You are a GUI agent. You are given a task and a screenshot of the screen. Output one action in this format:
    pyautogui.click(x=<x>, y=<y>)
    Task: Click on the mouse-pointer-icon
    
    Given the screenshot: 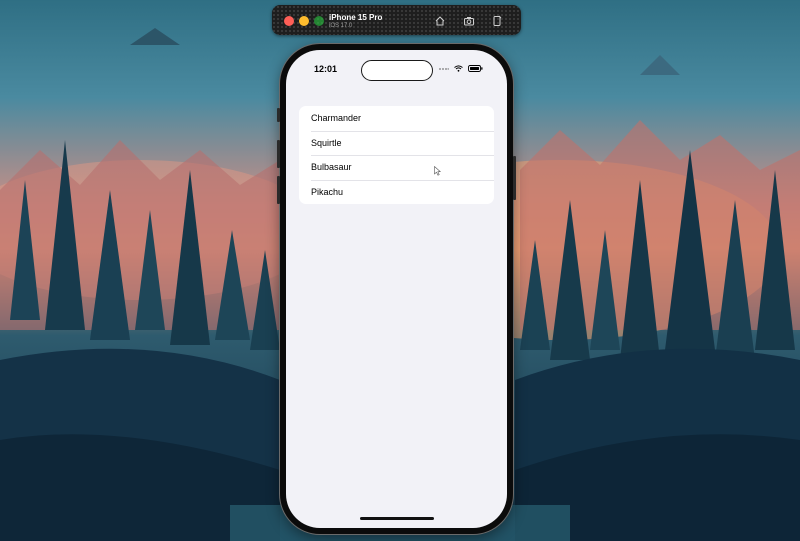 What is the action you would take?
    pyautogui.click(x=437, y=171)
    